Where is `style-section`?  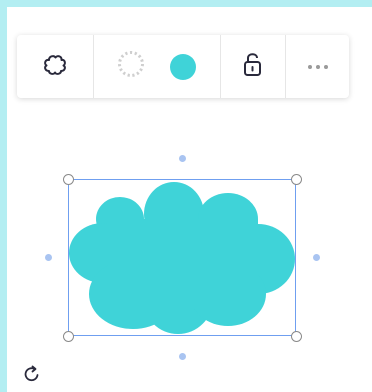 style-section is located at coordinates (157, 66).